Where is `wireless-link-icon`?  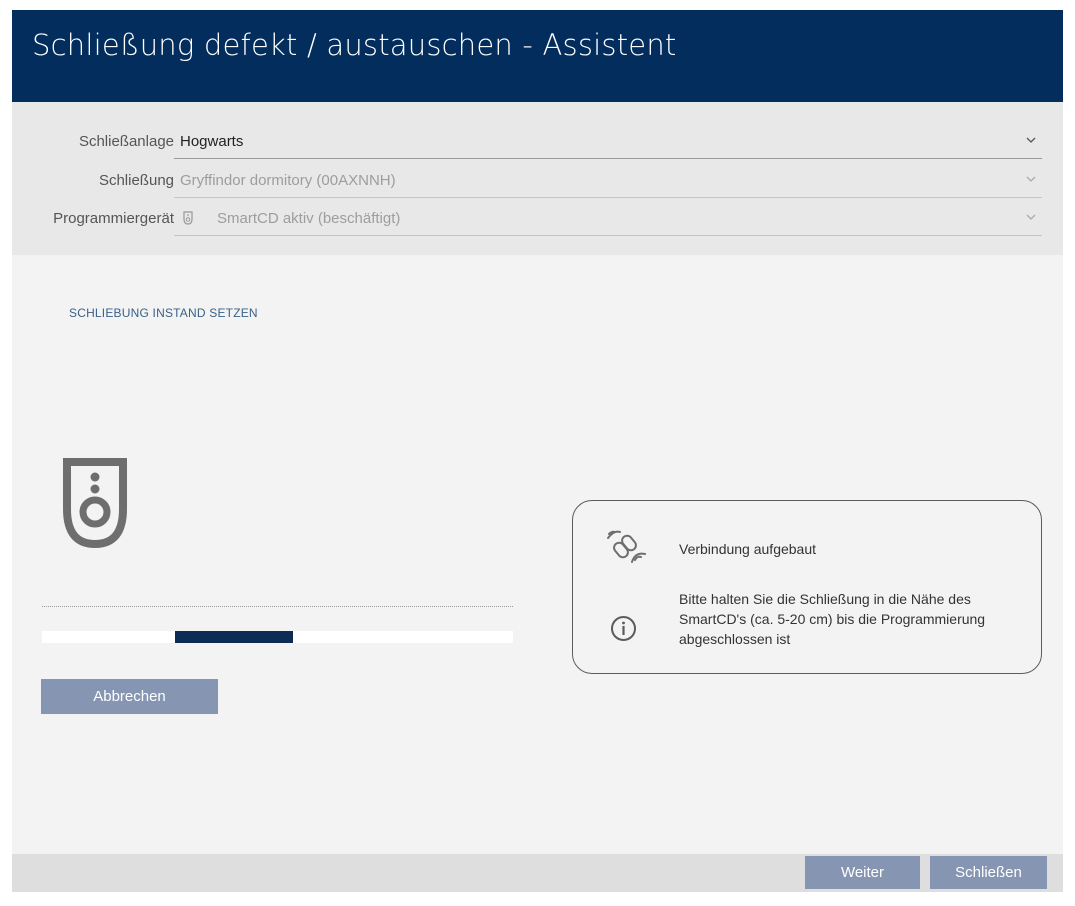 wireless-link-icon is located at coordinates (626, 546).